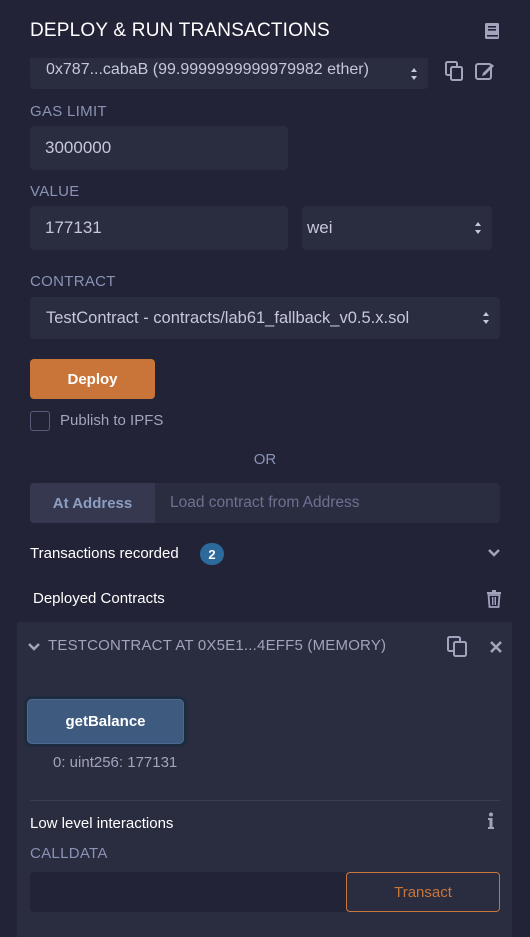 The height and width of the screenshot is (937, 530). I want to click on at-address-input: Load contract from Address, so click(327, 503).